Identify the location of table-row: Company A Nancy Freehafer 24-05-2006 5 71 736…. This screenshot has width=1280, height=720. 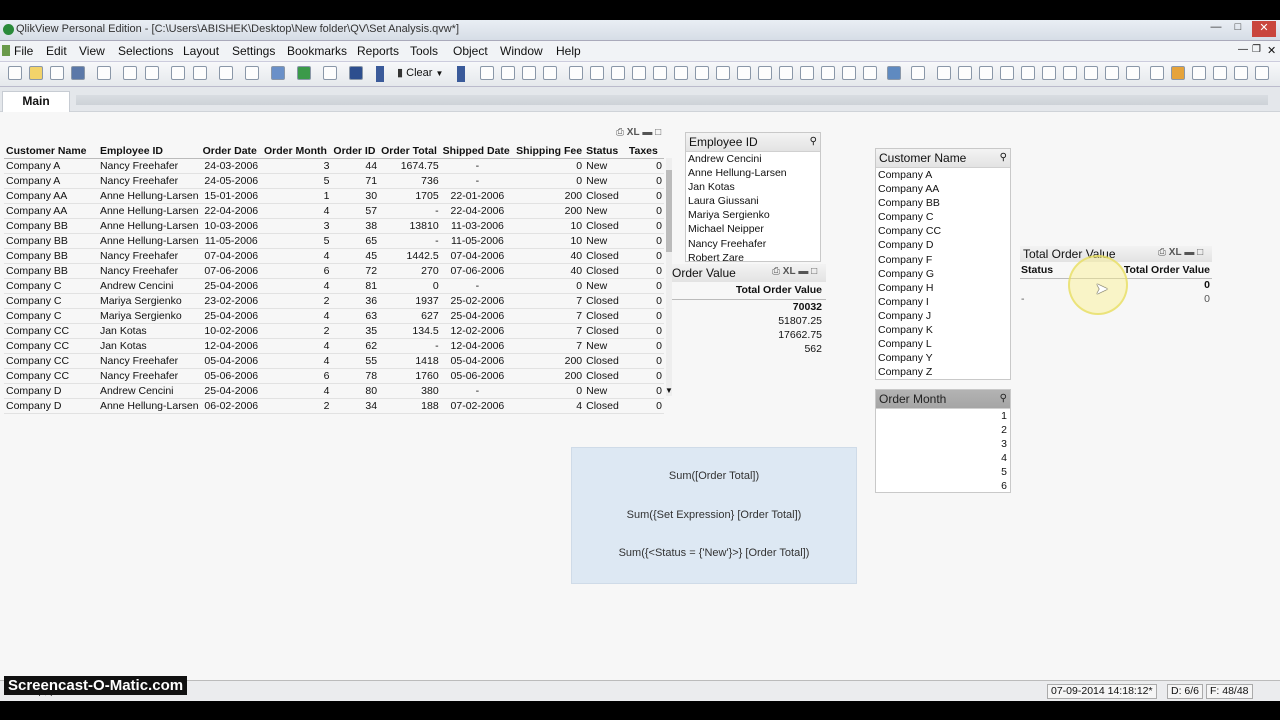
(334, 181).